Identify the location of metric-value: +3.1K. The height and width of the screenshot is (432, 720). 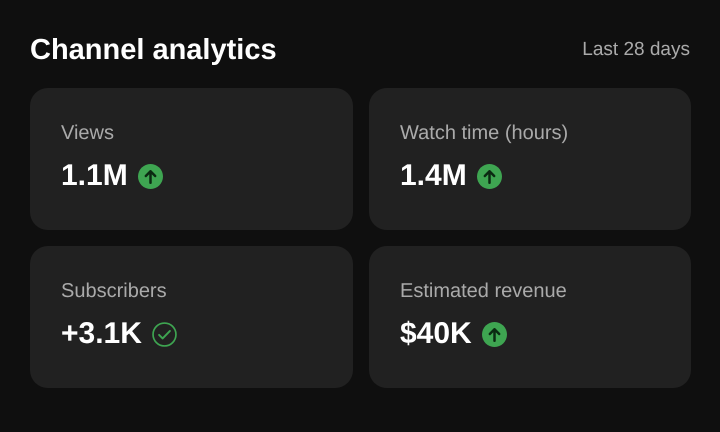
(101, 334).